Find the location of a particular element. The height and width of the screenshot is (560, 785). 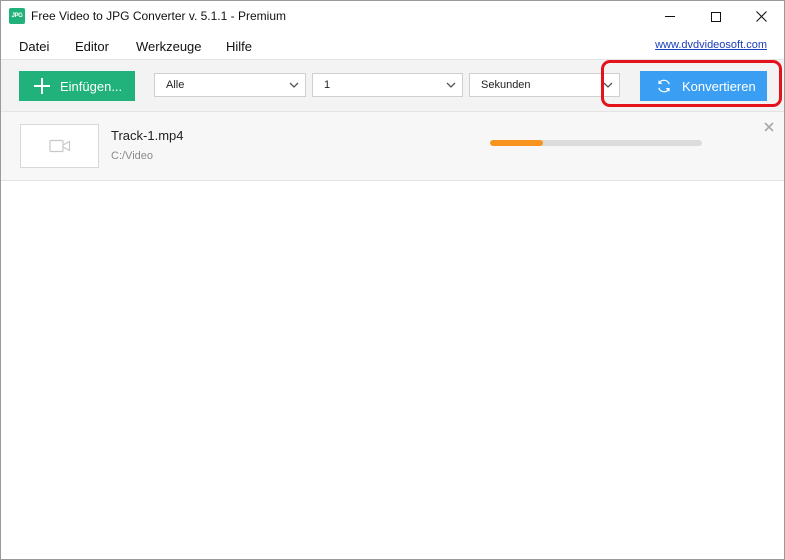

remove-icon is located at coordinates (769, 127).